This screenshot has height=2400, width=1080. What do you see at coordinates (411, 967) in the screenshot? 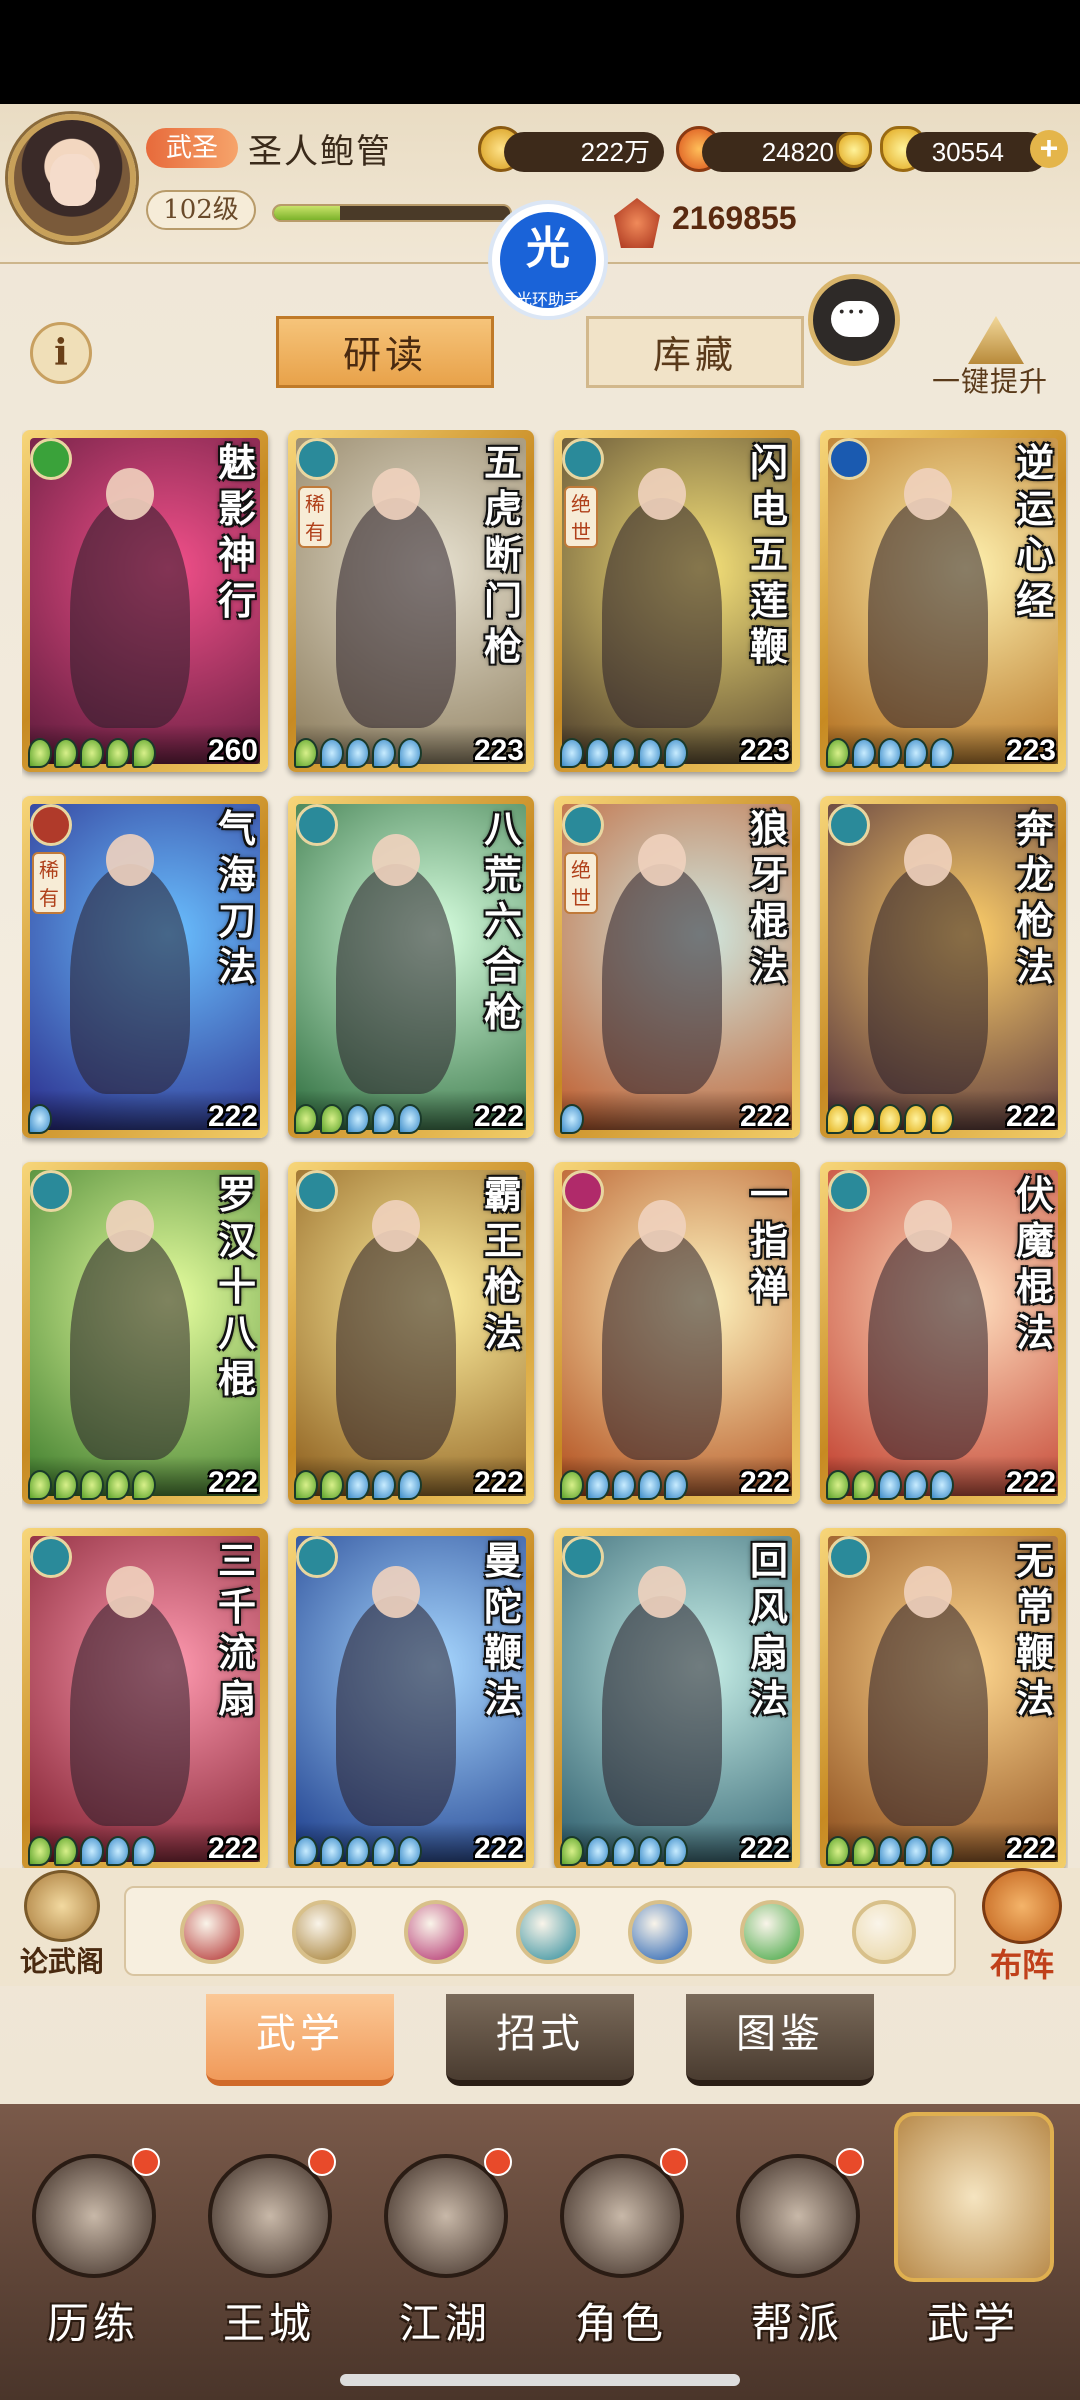
I see `martial-art-card: 八荒六合枪 222` at bounding box center [411, 967].